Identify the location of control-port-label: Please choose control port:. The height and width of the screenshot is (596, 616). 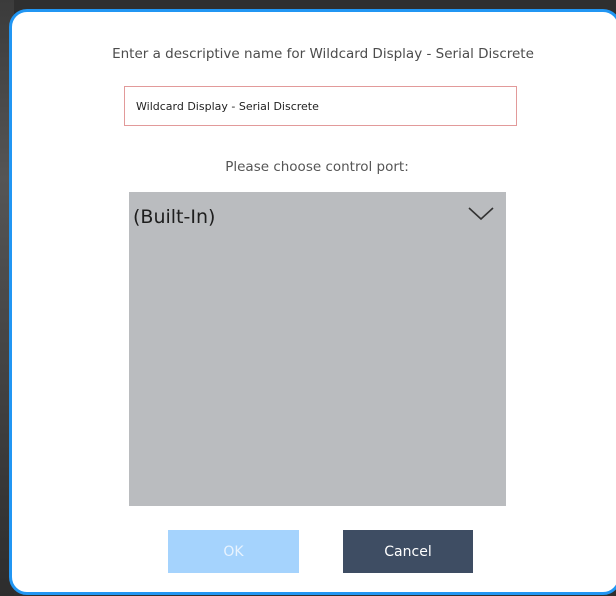
(317, 167).